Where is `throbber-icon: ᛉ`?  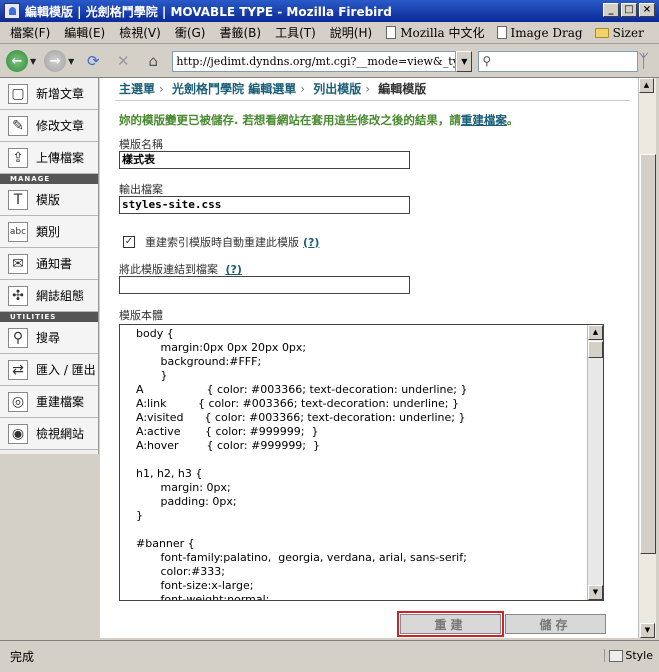
throbber-icon: ᛉ is located at coordinates (643, 61).